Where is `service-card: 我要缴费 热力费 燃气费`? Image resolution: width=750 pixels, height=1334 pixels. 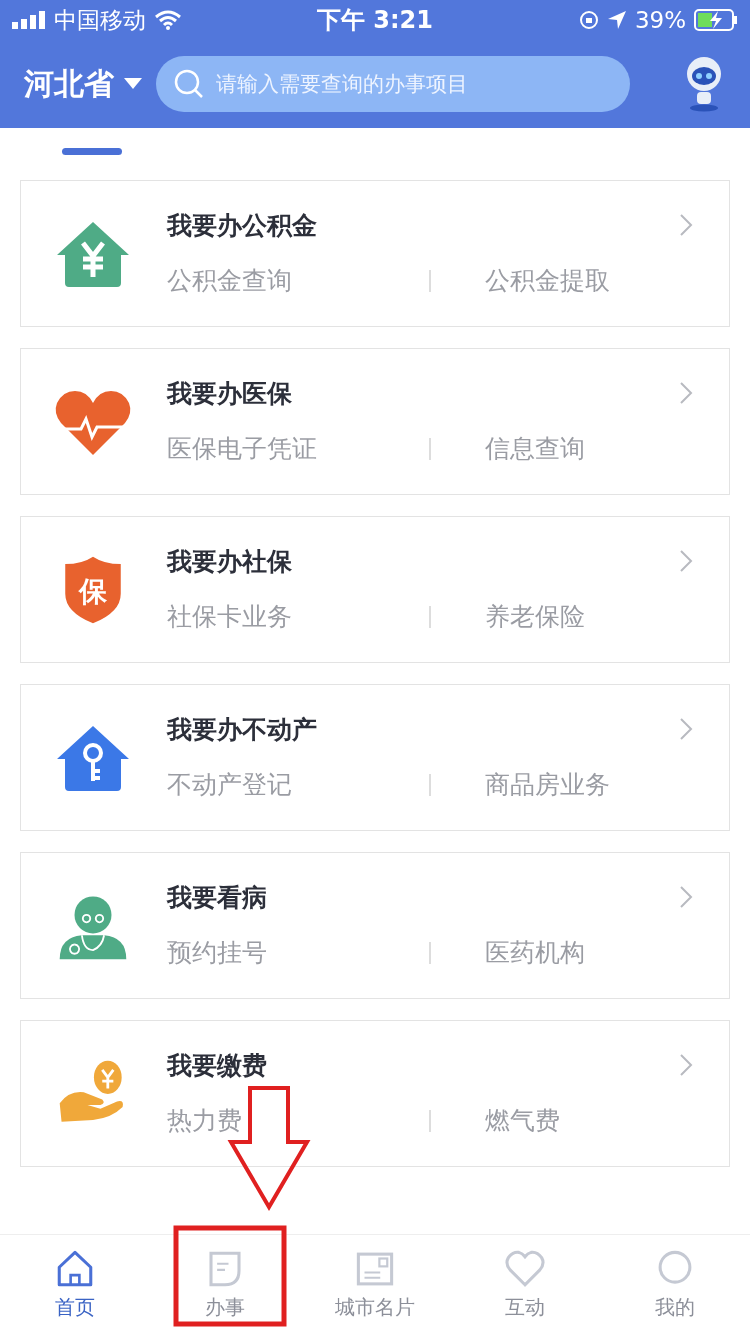
service-card: 我要缴费 热力费 燃气费 is located at coordinates (375, 1093).